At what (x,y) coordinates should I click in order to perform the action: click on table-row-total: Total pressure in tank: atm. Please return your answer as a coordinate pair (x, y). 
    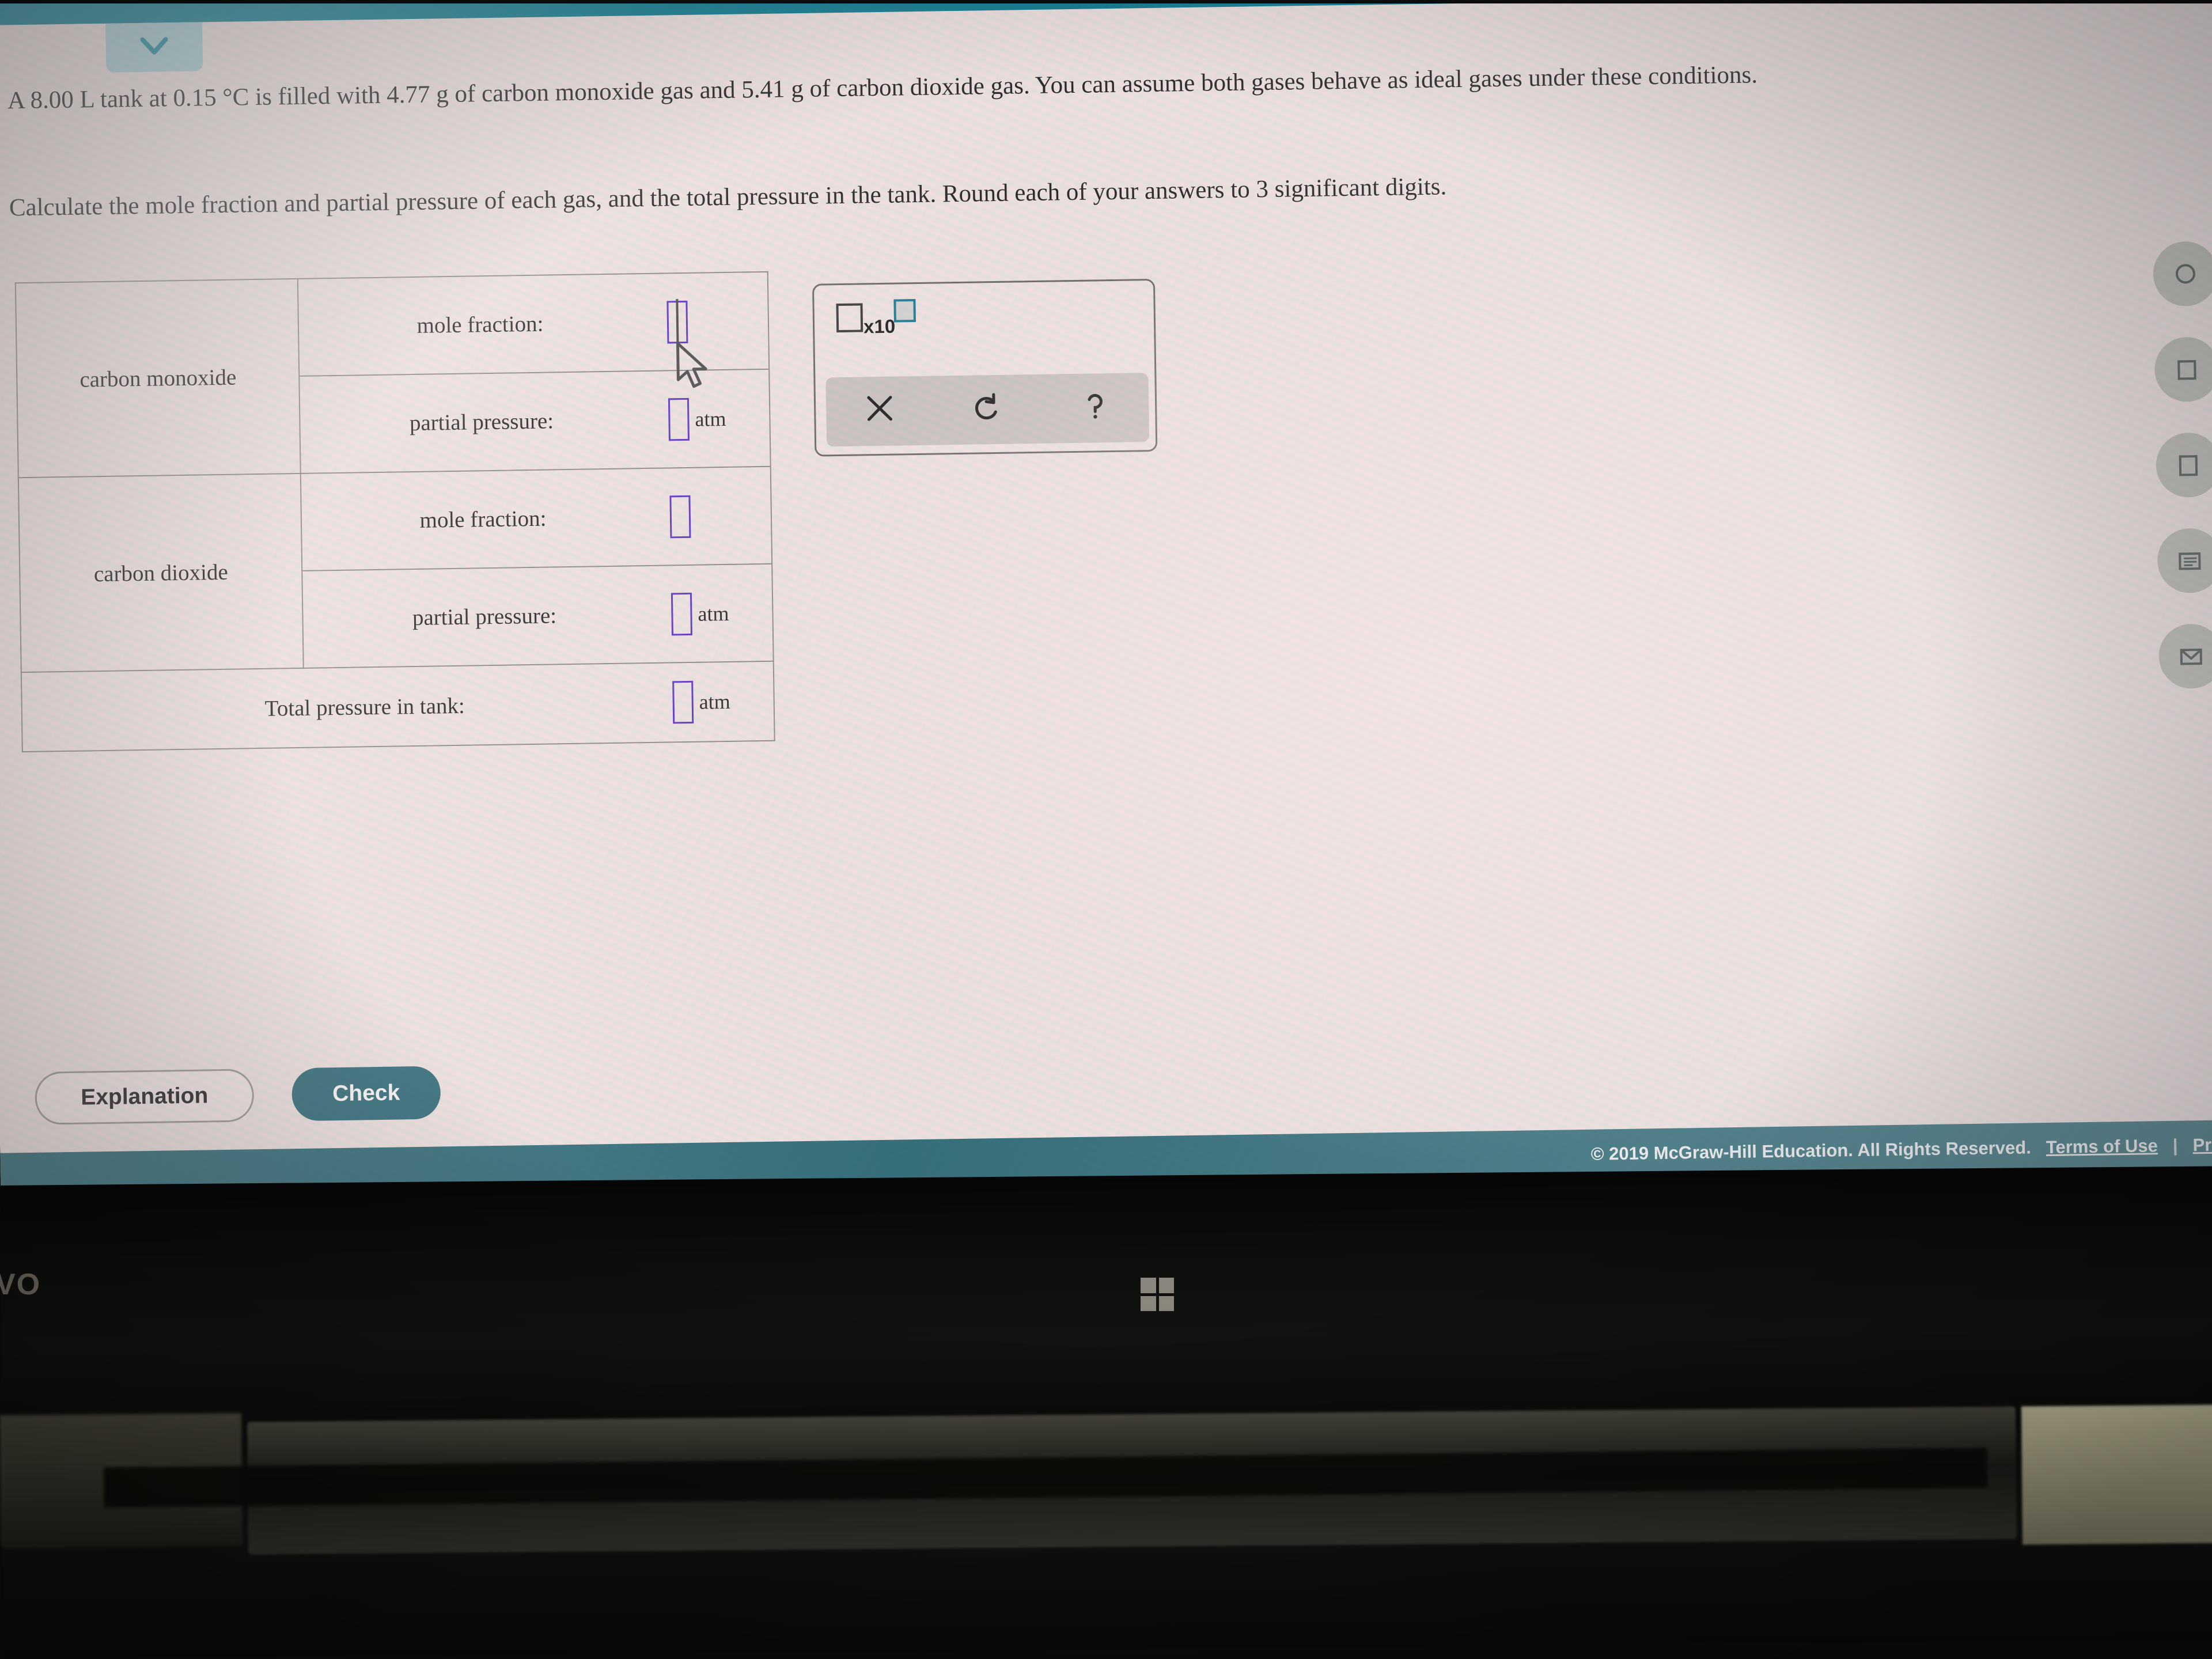
    Looking at the image, I should click on (398, 706).